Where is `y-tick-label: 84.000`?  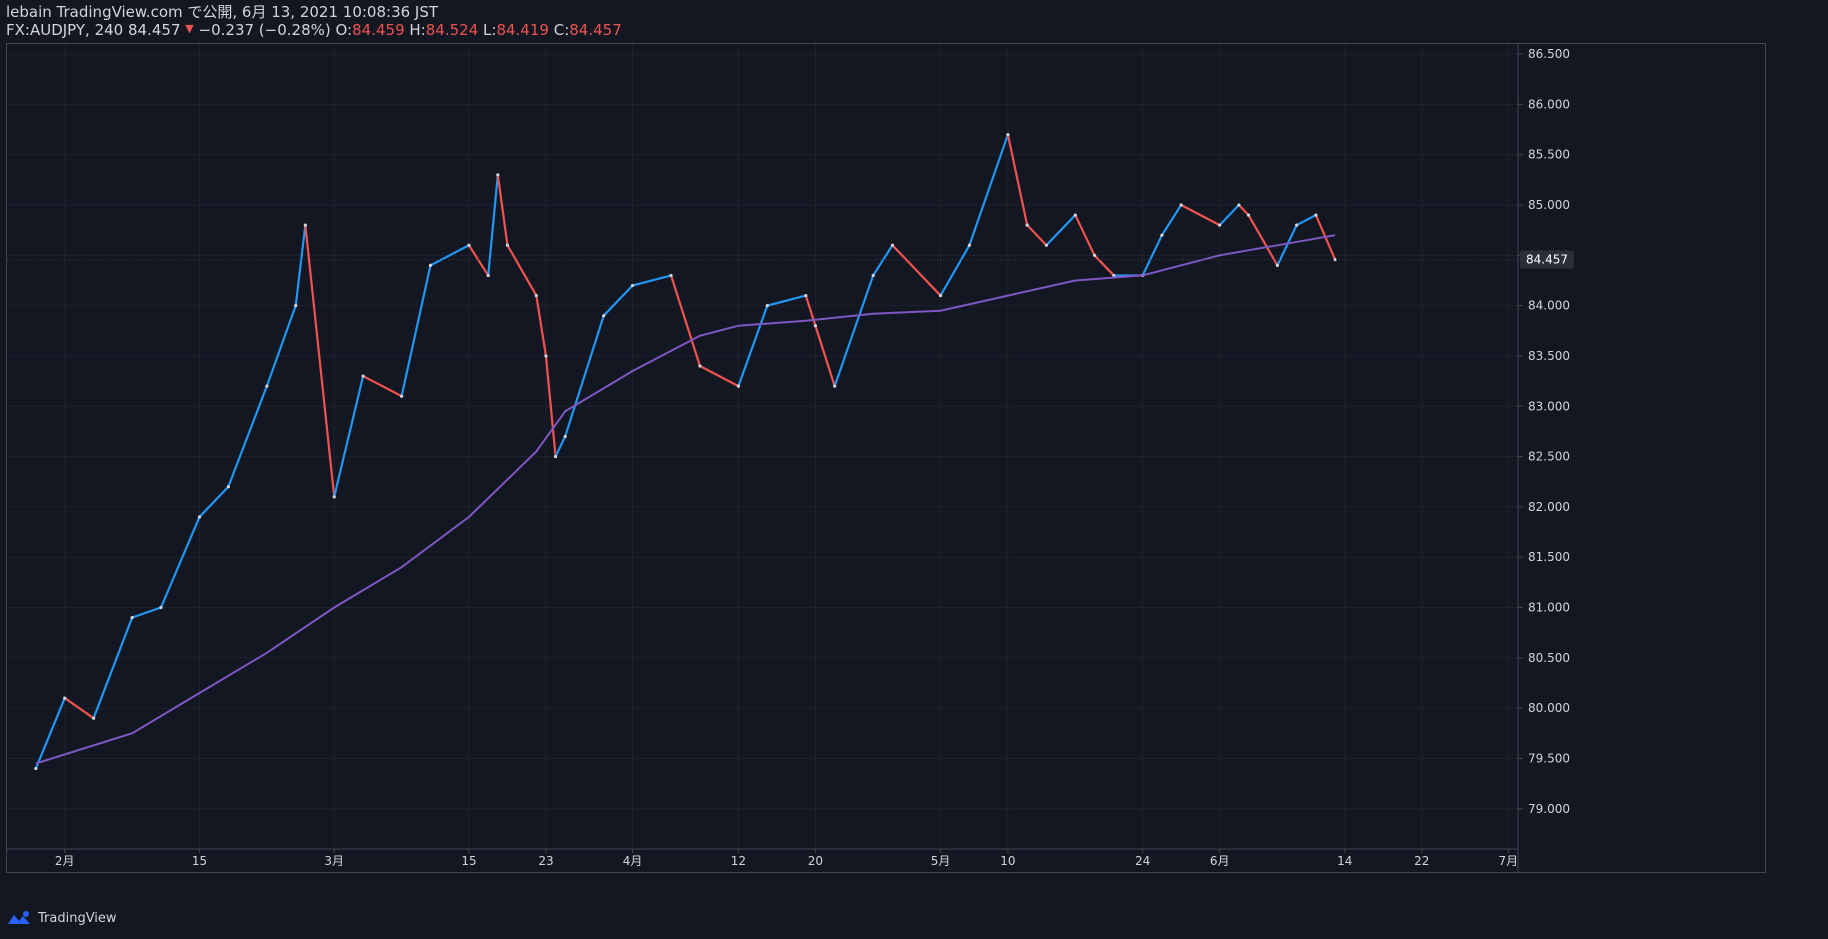
y-tick-label: 84.000 is located at coordinates (1549, 306).